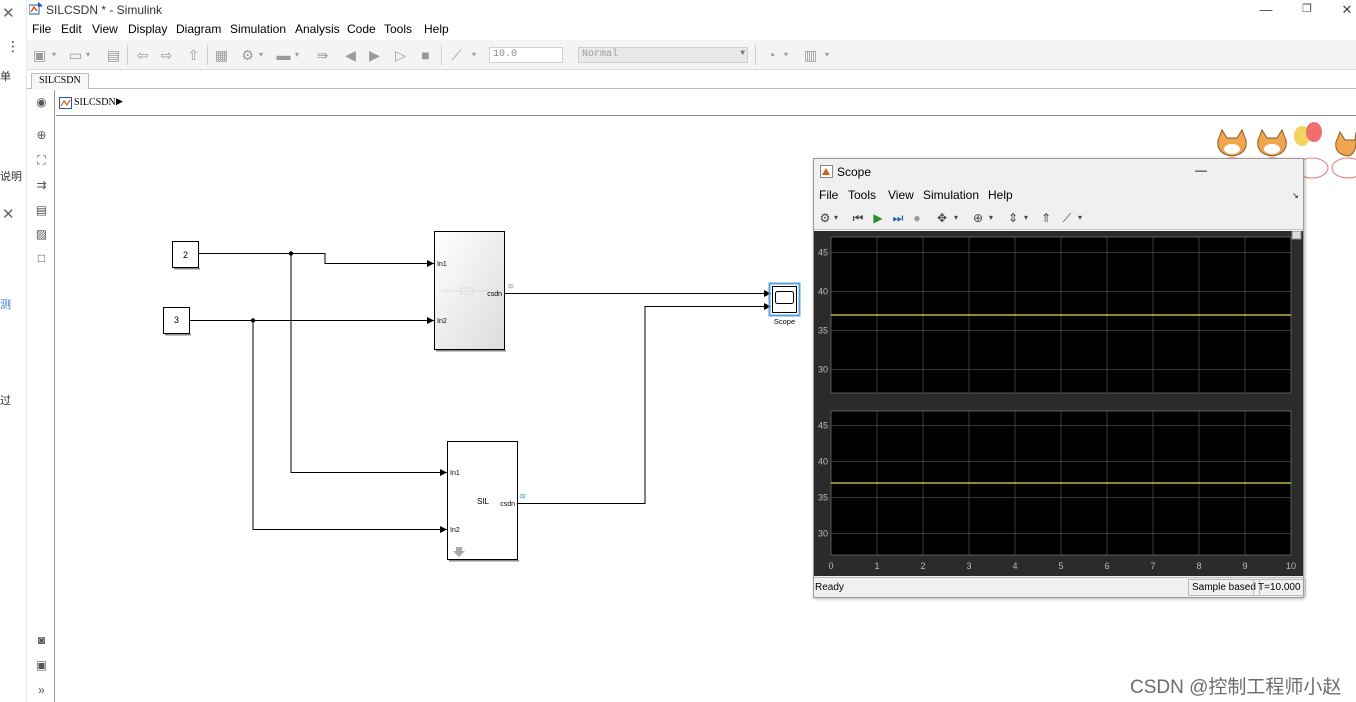  Describe the element at coordinates (771, 55) in the screenshot. I see `model-advisor-icon: ◔` at that location.